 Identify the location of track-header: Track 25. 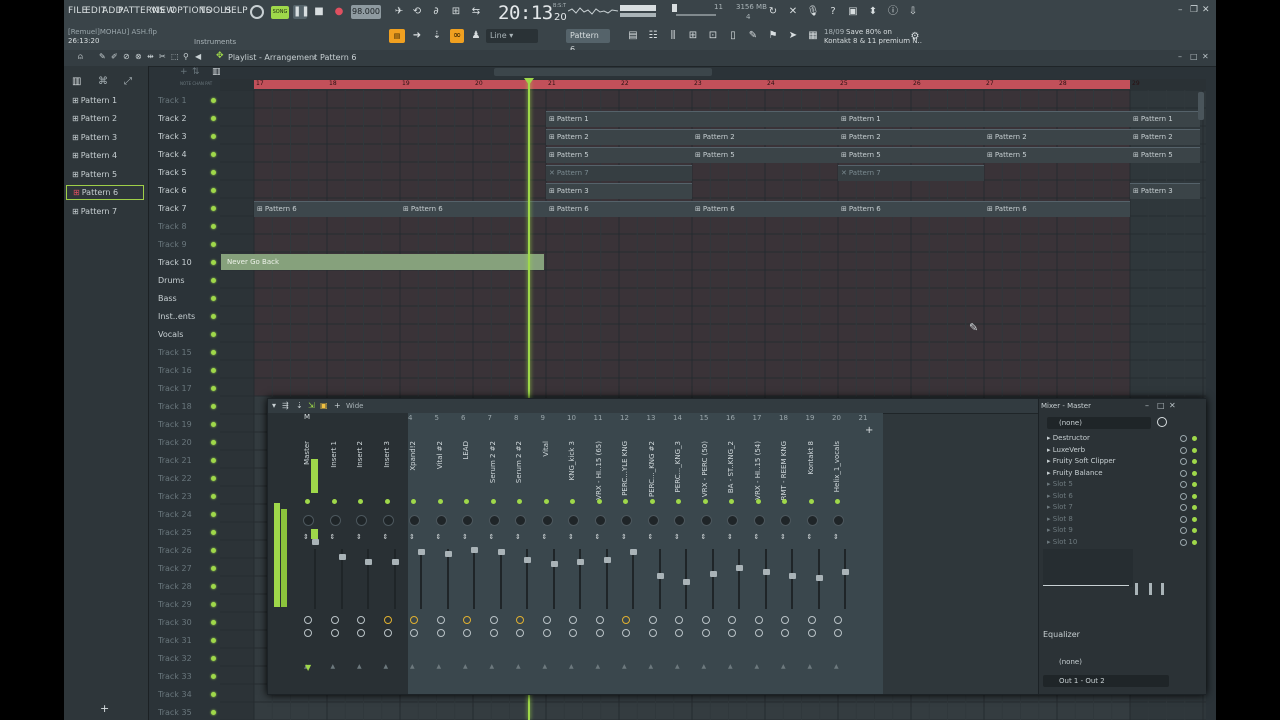
(189, 533).